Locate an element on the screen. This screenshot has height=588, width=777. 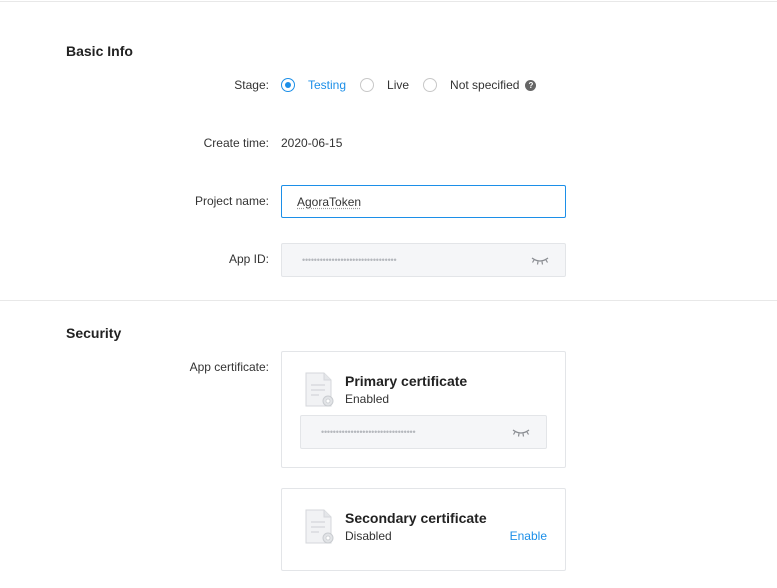
stage-label: Stage: is located at coordinates (251, 85).